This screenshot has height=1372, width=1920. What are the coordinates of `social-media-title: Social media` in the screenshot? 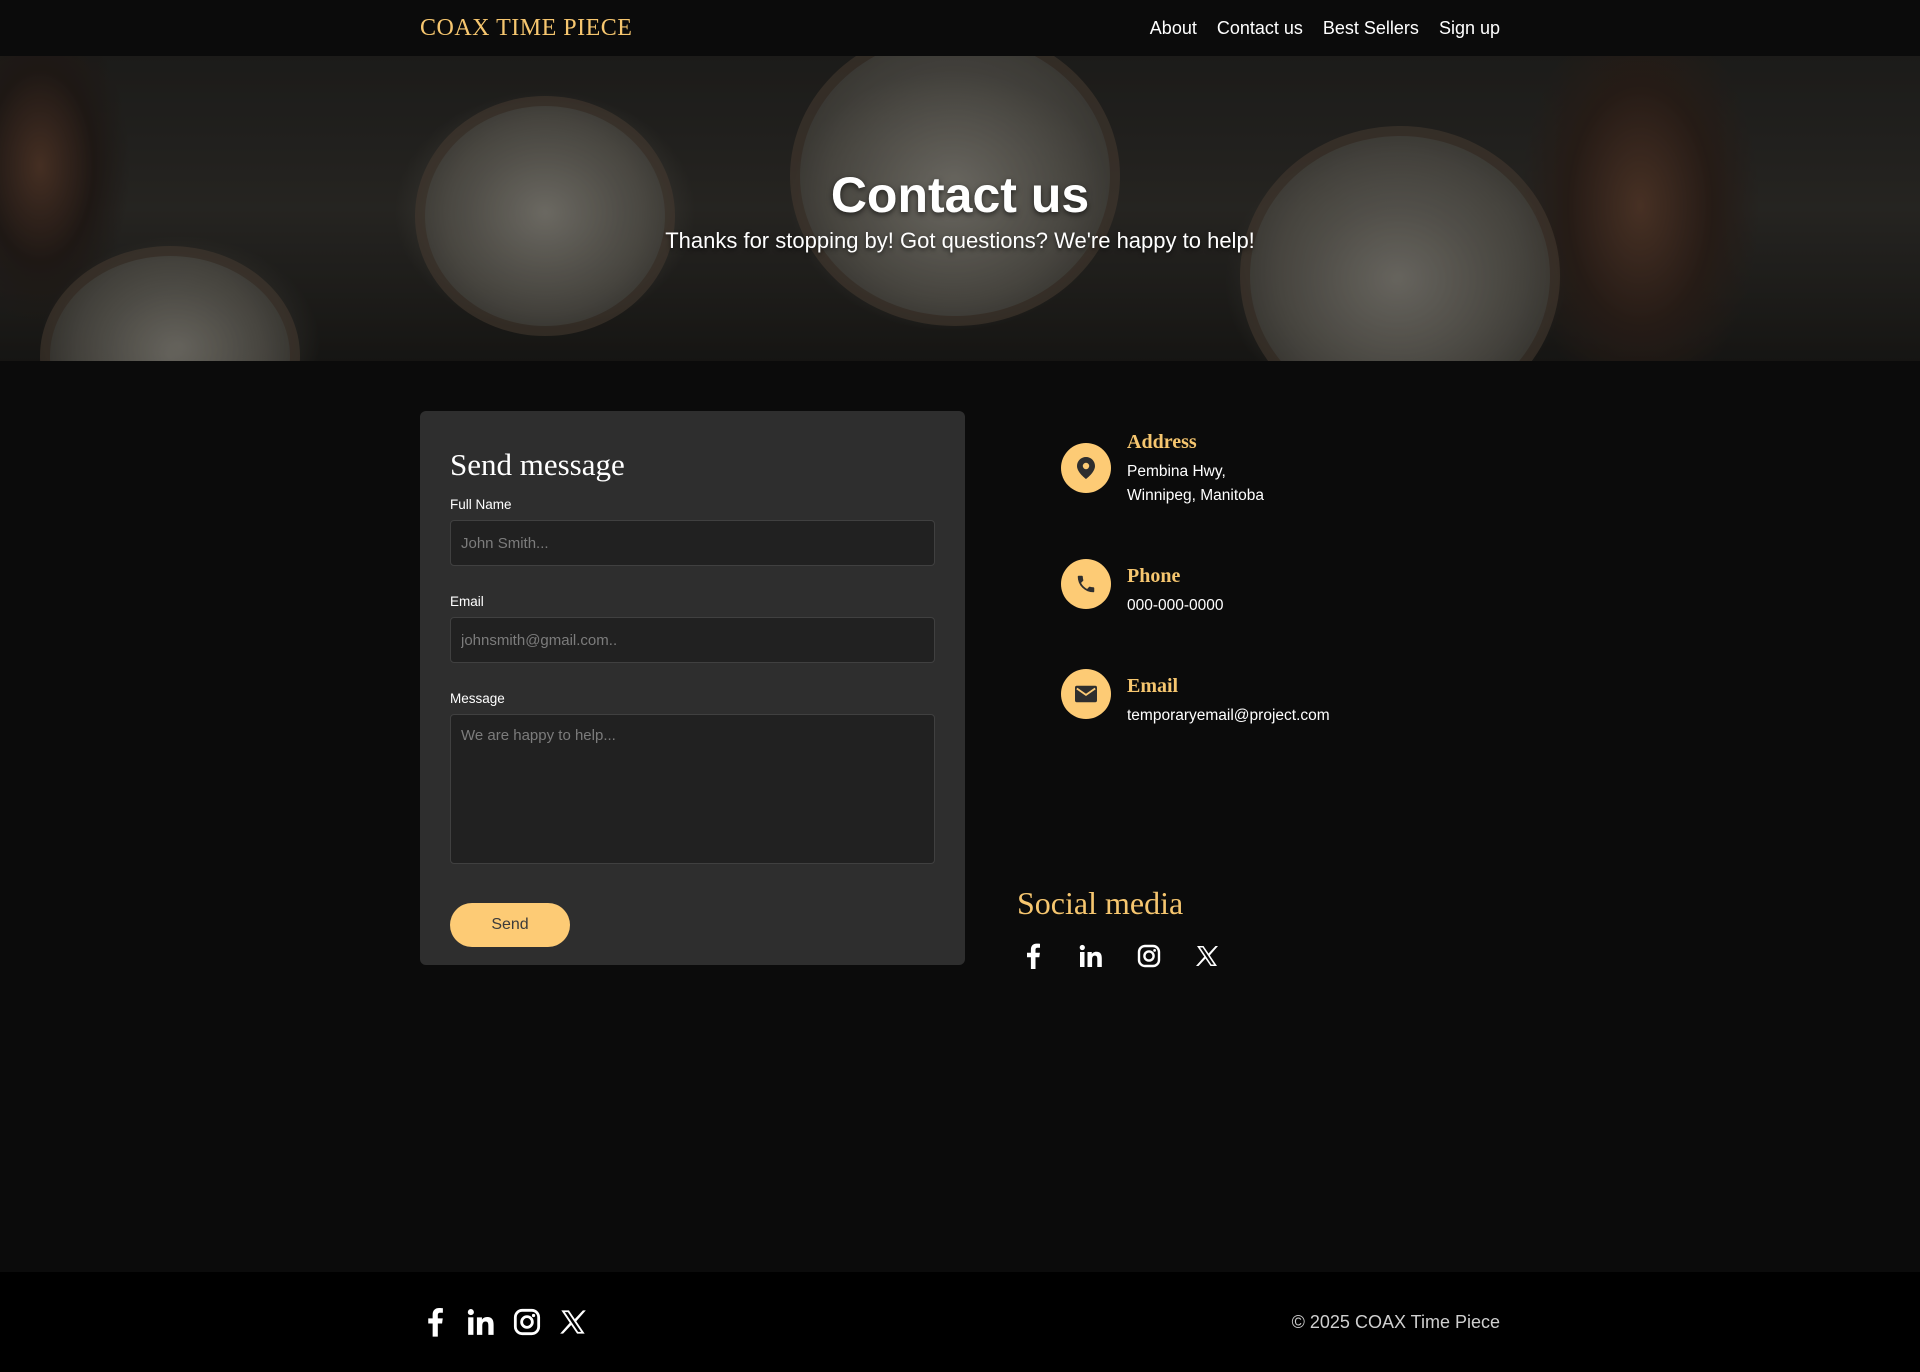 It's located at (1100, 903).